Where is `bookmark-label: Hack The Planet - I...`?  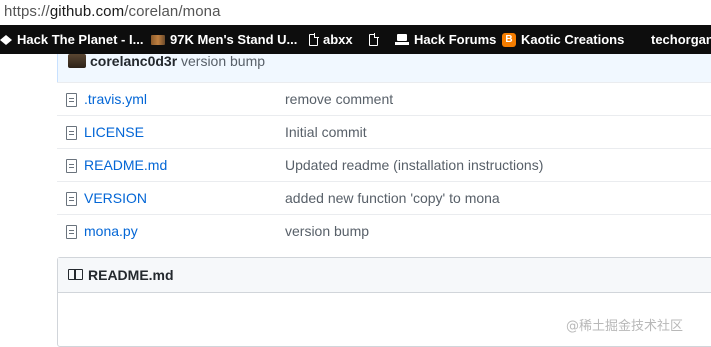 bookmark-label: Hack The Planet - I... is located at coordinates (80, 39).